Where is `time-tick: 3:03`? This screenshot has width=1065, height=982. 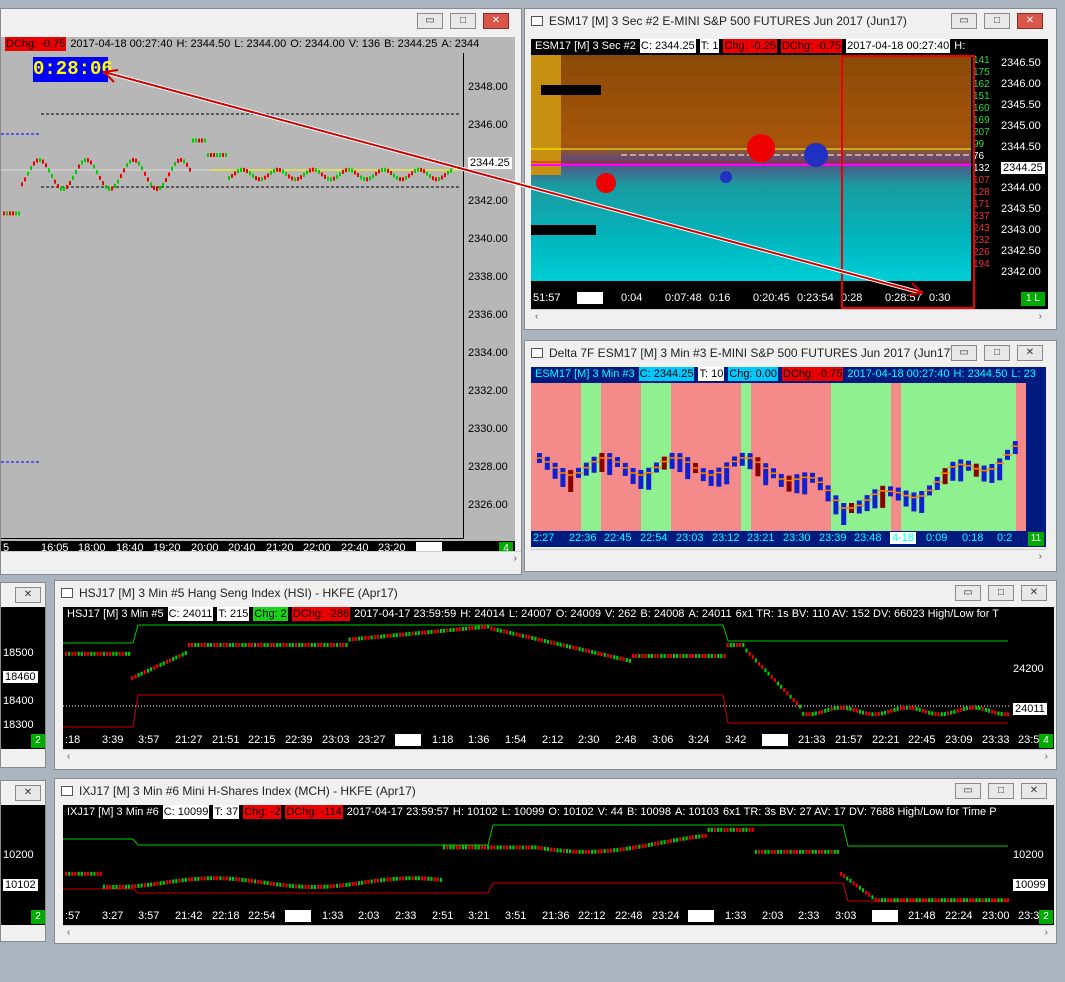
time-tick: 3:03 is located at coordinates (846, 916).